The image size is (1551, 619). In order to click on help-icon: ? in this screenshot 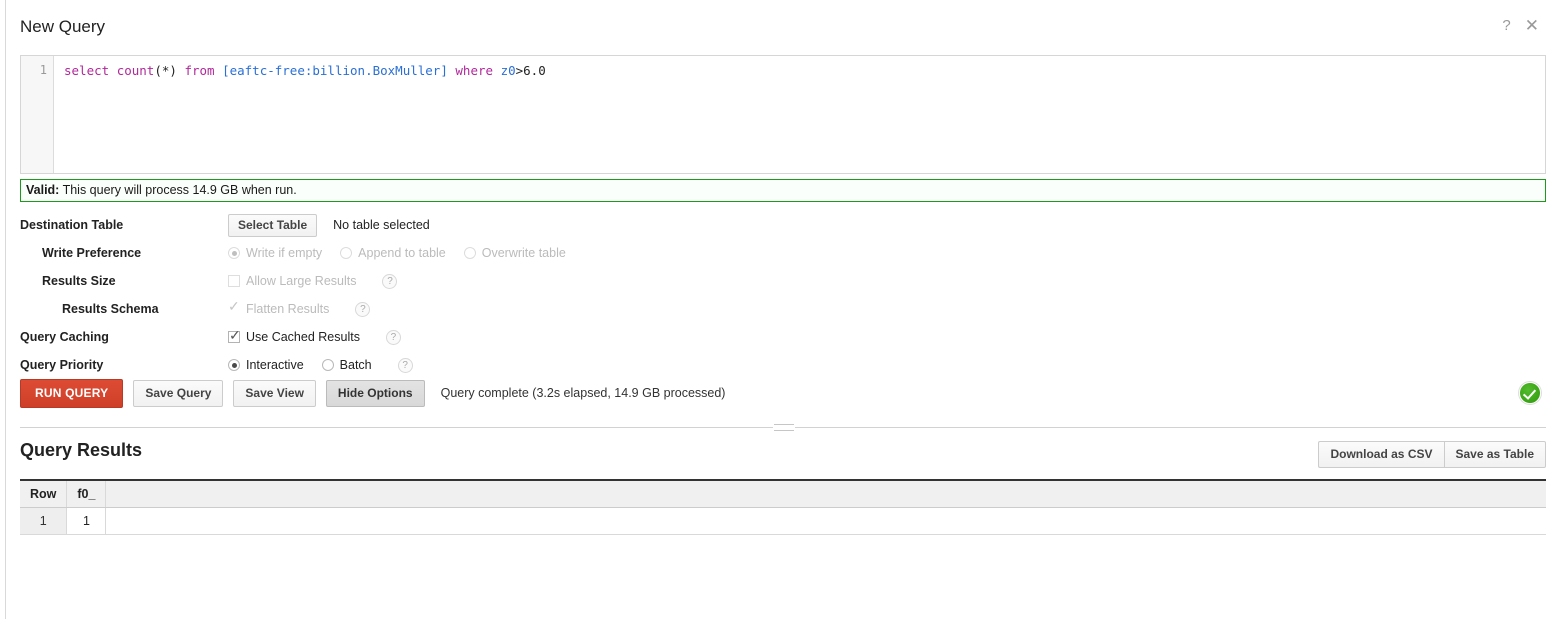, I will do `click(1506, 26)`.